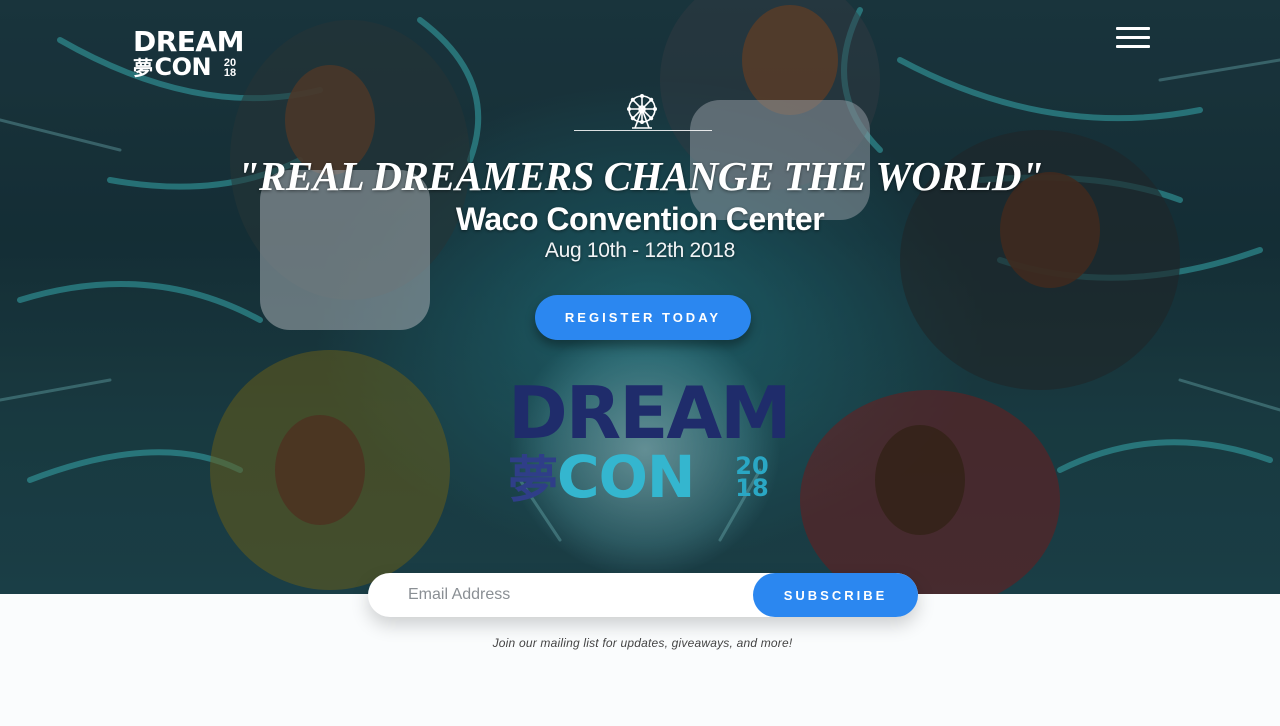  I want to click on logo-text-con: 夢CON, so click(172, 67).